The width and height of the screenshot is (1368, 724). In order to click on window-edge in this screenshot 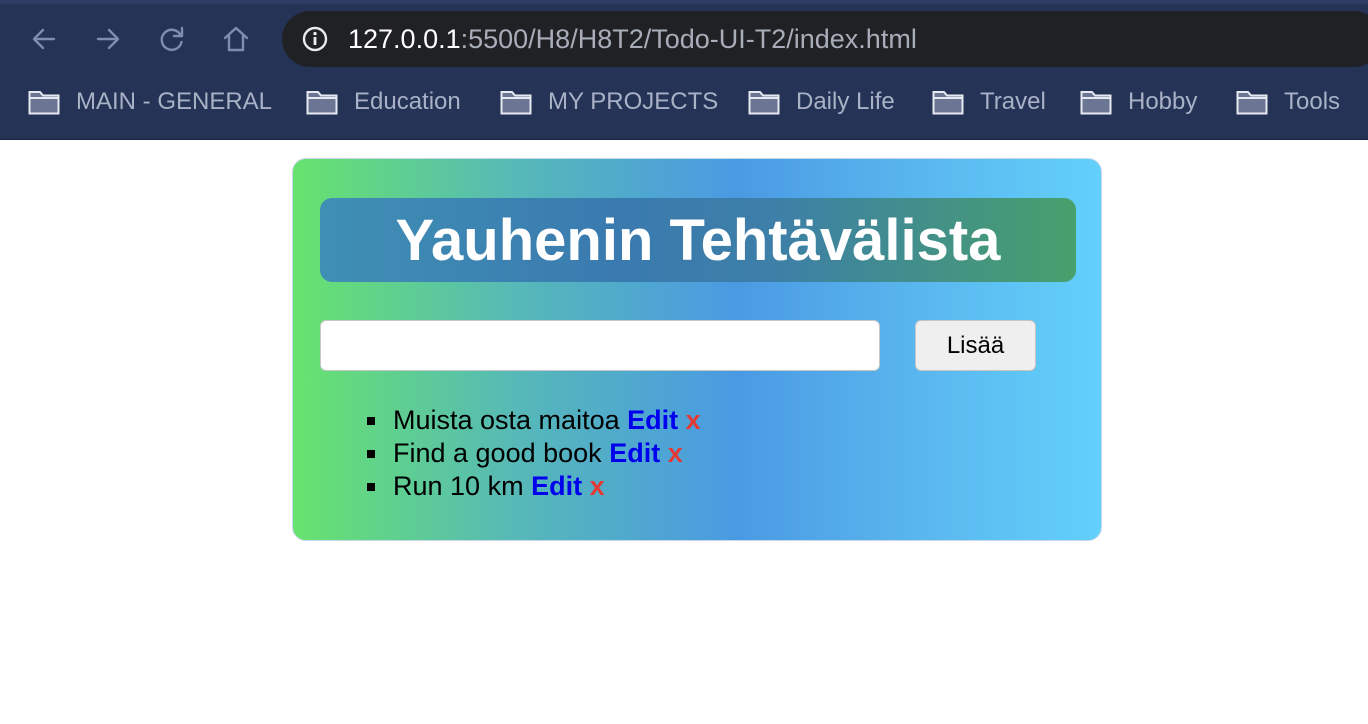, I will do `click(684, 2)`.